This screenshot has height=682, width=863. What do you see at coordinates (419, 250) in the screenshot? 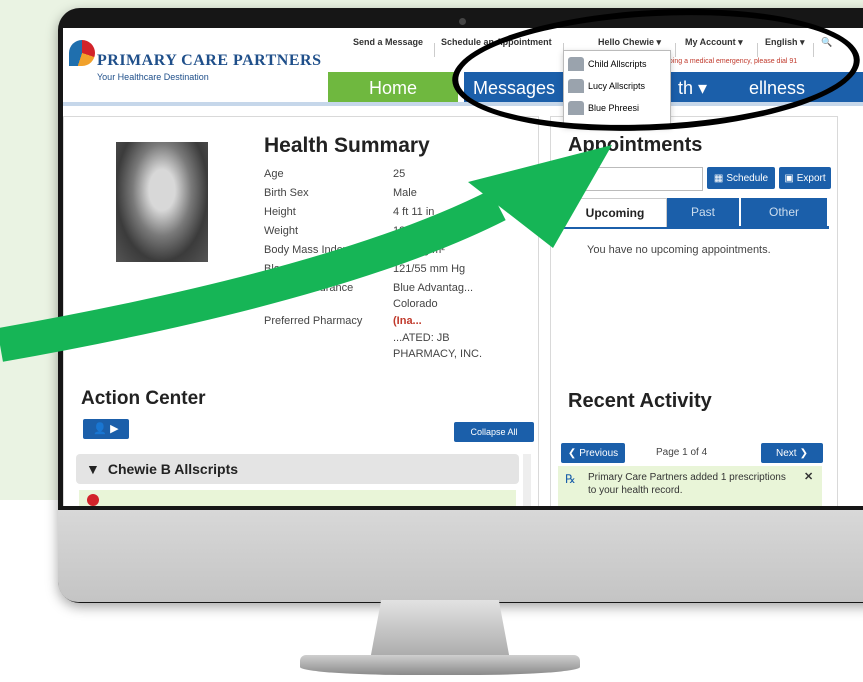
I see `hs-value: 36.2 kg/m²` at bounding box center [419, 250].